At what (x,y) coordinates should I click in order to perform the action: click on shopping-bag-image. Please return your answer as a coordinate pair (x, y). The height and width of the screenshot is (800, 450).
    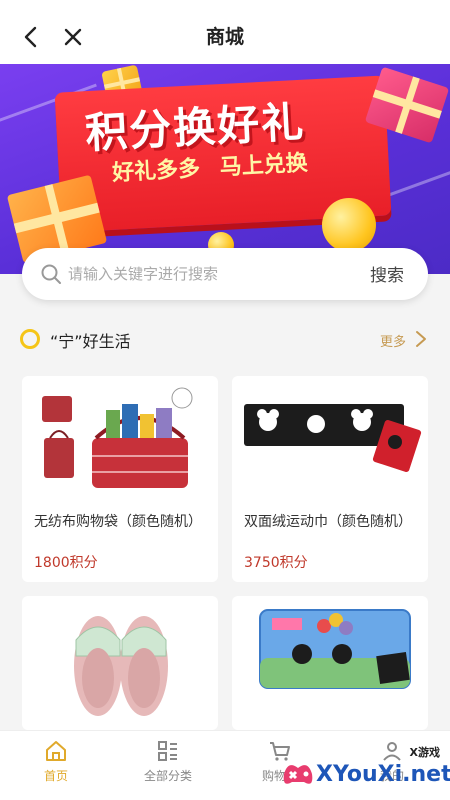
    Looking at the image, I should click on (117, 437).